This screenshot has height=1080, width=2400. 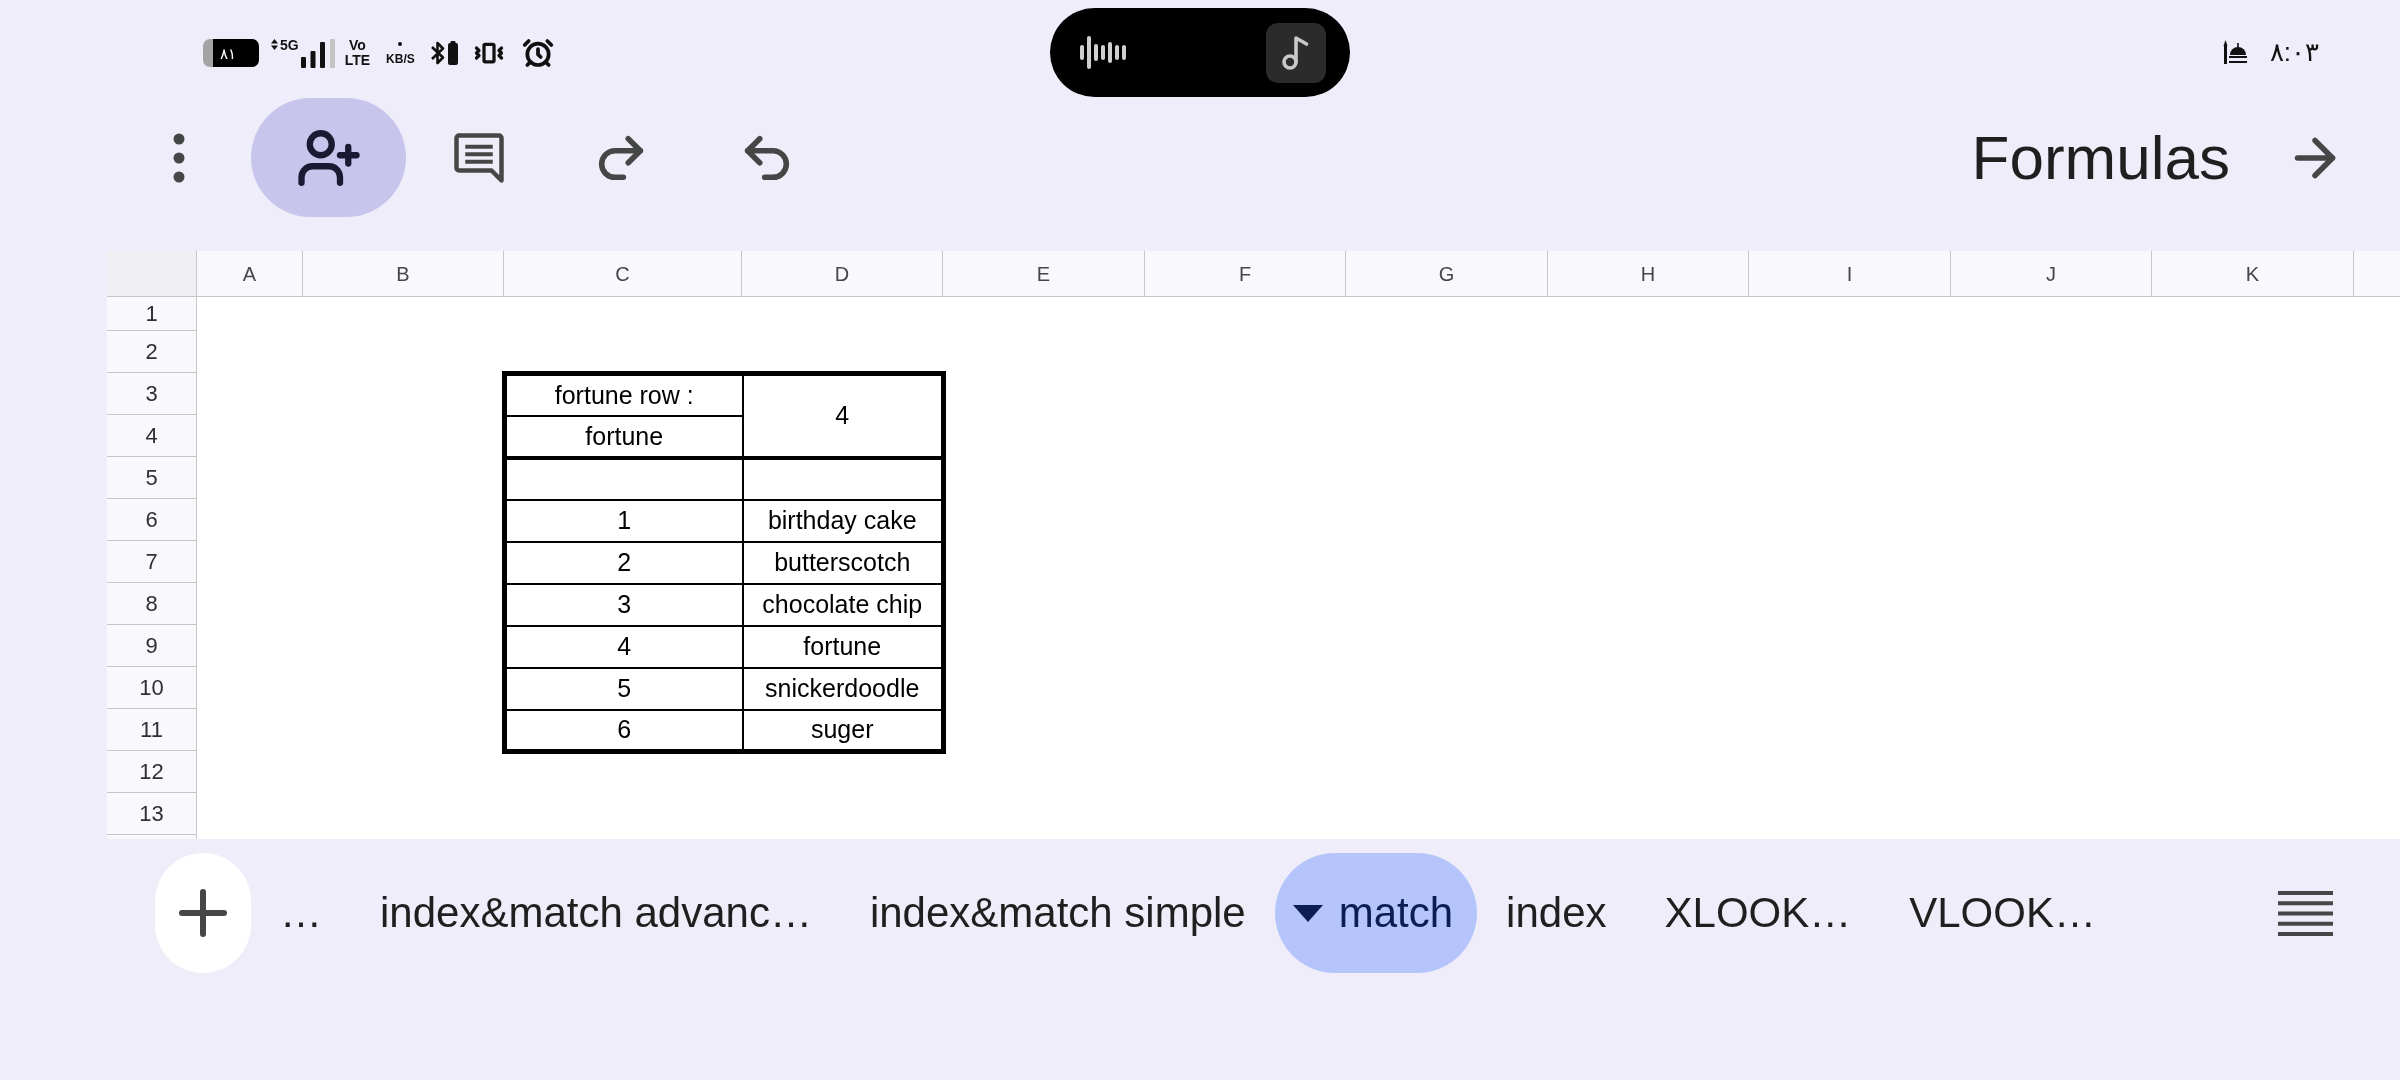 I want to click on column-header: H, so click(x=1648, y=274).